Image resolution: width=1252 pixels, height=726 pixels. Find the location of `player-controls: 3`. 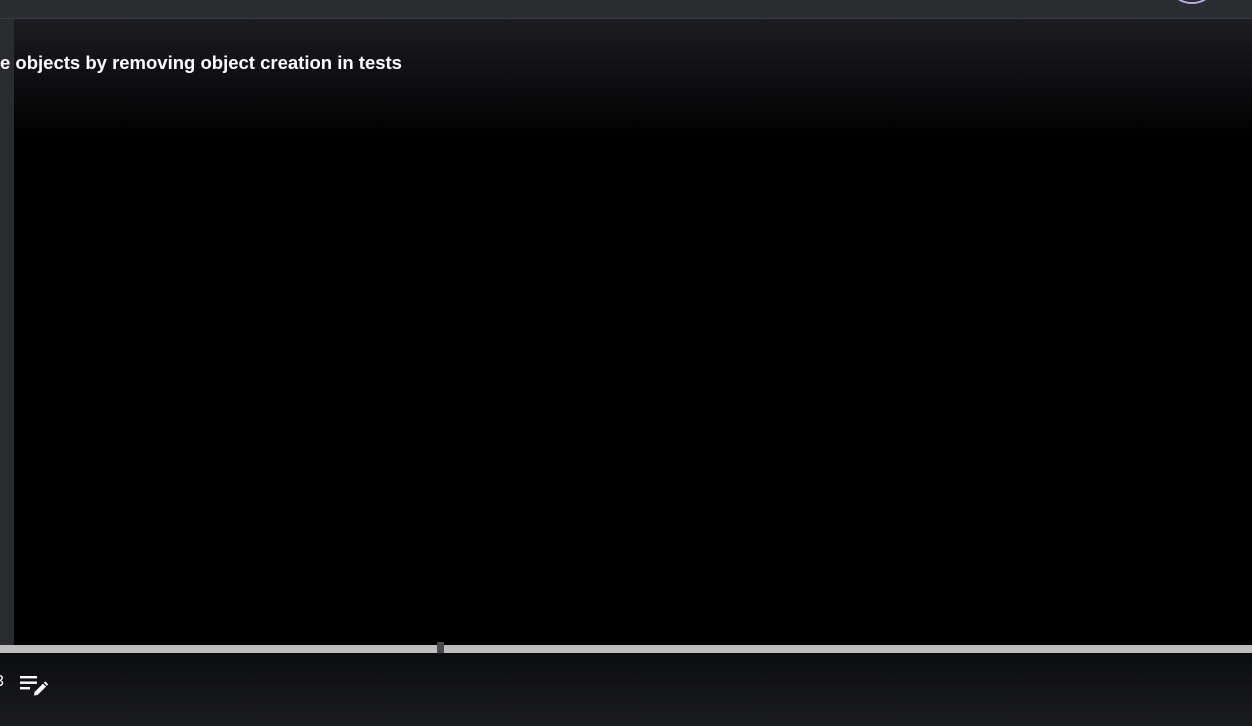

player-controls: 3 is located at coordinates (626, 689).